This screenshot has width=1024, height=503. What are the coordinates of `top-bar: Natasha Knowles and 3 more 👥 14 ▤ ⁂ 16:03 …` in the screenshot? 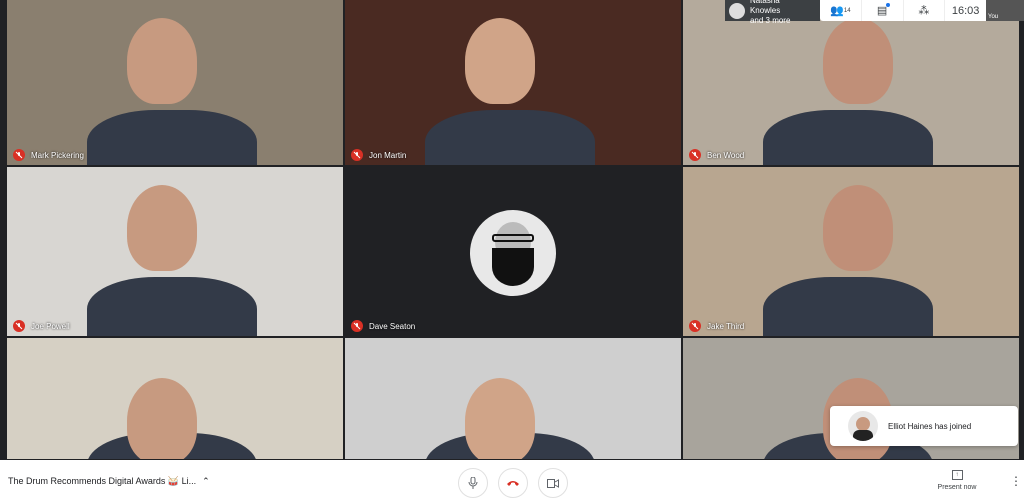 It's located at (874, 12).